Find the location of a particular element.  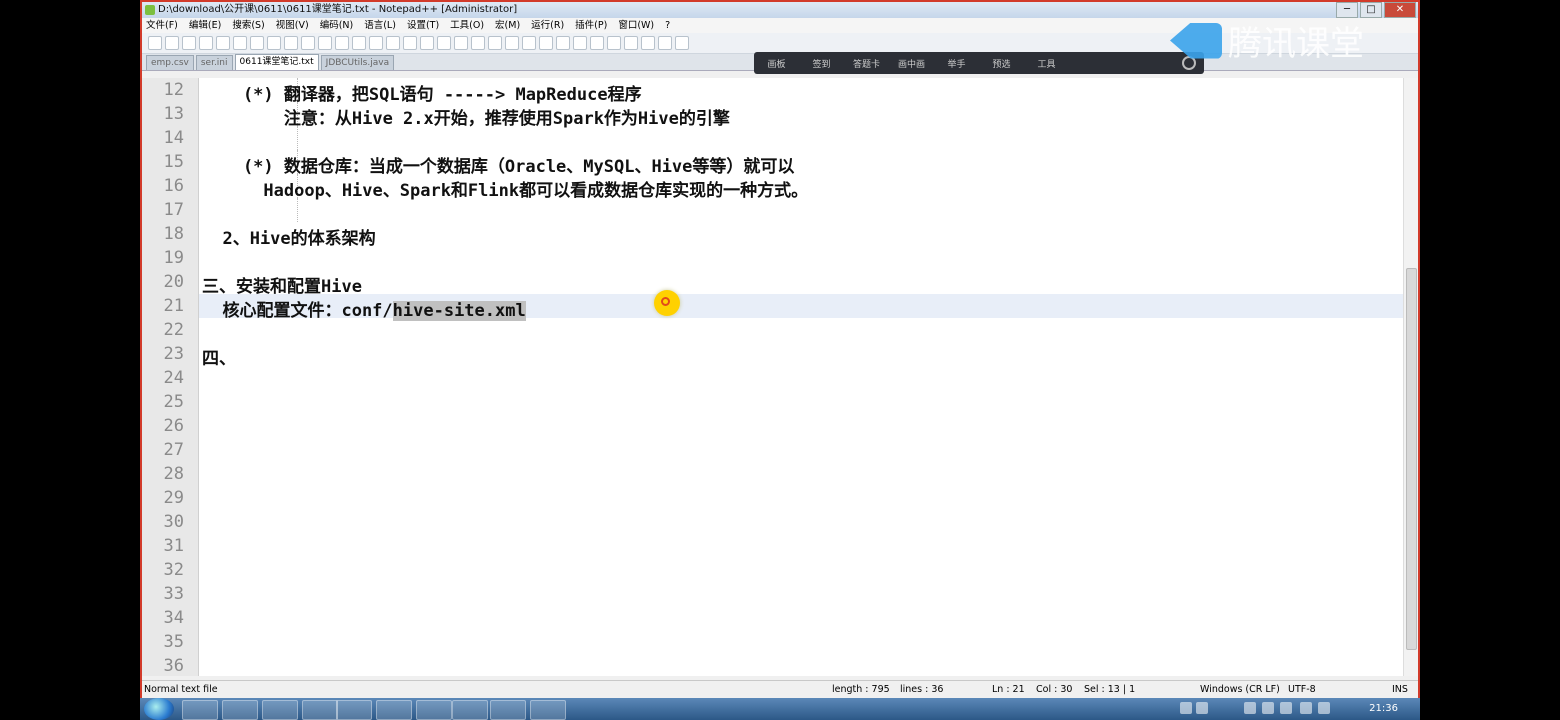

line-number: 30 is located at coordinates (173, 522).